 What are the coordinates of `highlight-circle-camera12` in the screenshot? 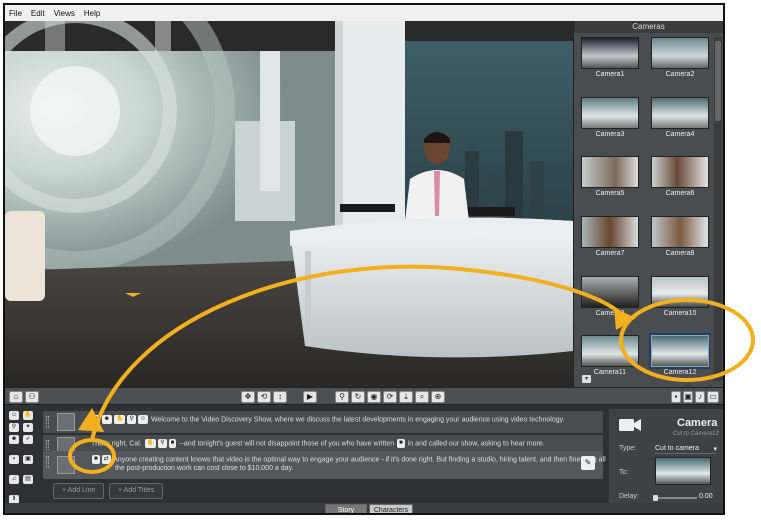 It's located at (687, 340).